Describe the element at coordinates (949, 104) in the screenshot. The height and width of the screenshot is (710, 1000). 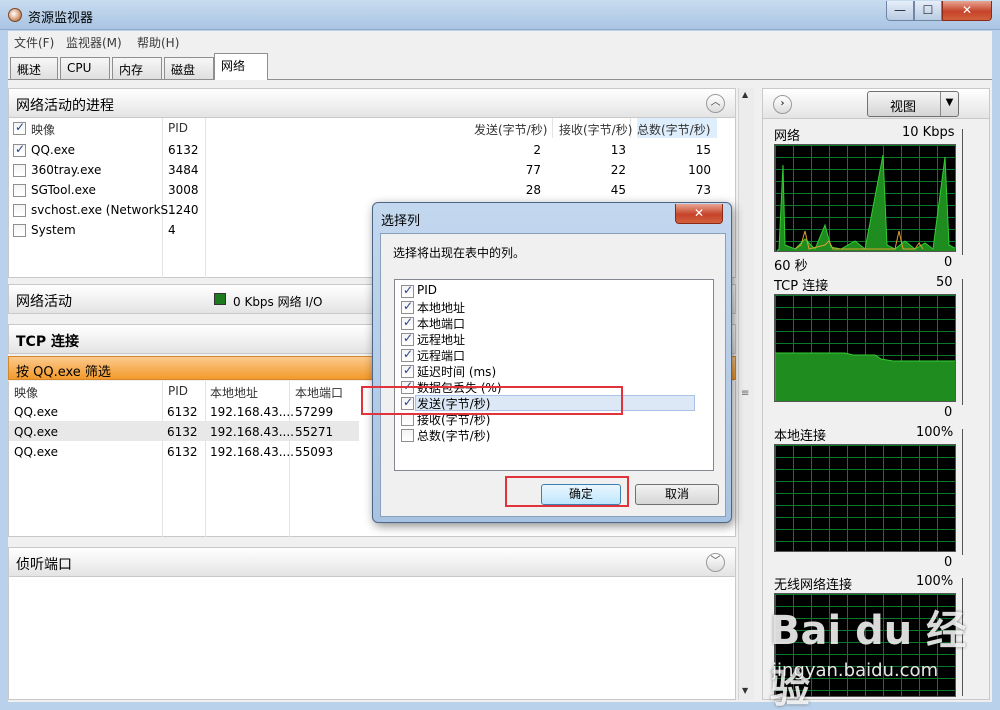
I see `dropdown-arrow-icon: ▼` at that location.